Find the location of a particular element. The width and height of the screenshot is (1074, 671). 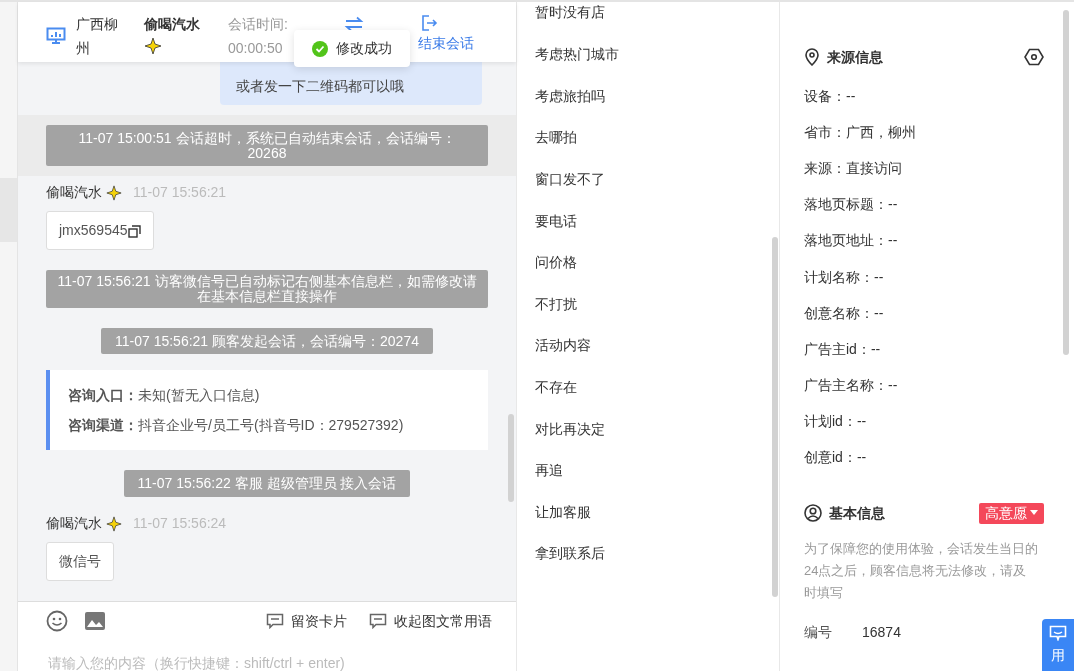

system-notice: 11-07 15:56:21 顾客发起会话，会话编号：20274 is located at coordinates (267, 341).